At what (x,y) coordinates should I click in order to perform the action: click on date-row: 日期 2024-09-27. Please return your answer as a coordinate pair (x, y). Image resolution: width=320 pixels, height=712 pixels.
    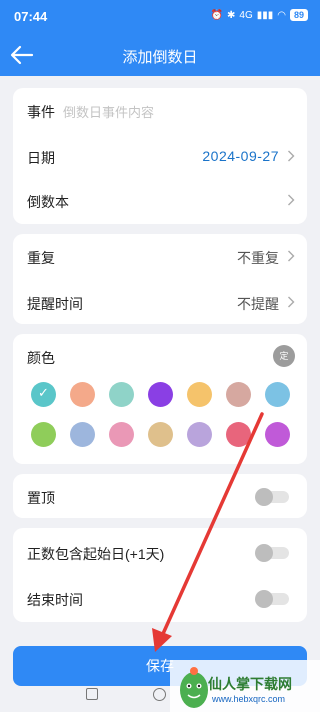
    Looking at the image, I should click on (160, 156).